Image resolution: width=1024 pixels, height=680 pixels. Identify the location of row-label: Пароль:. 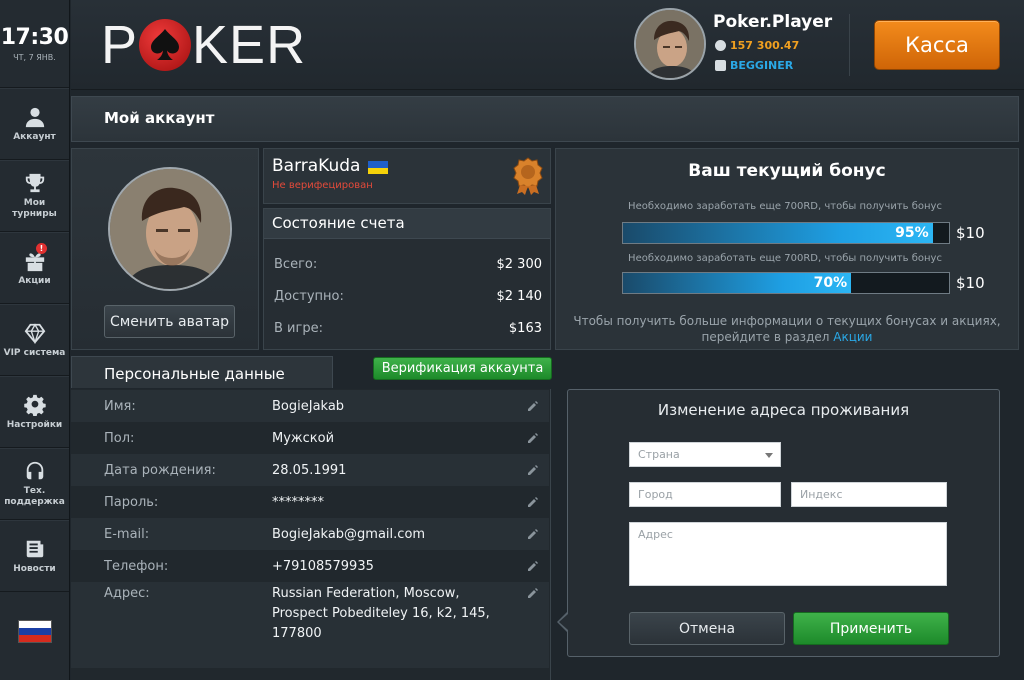
(131, 502).